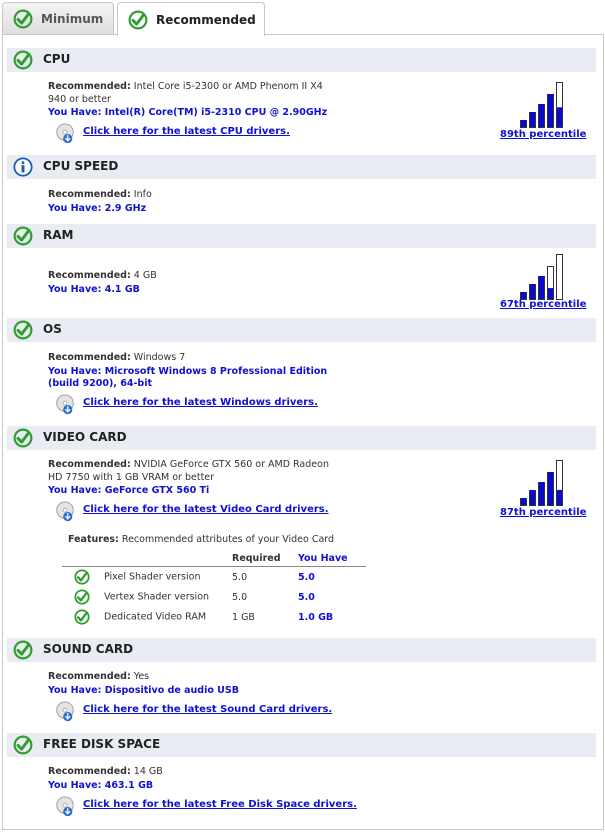 This screenshot has width=605, height=832. What do you see at coordinates (117, 357) in the screenshot?
I see `os-recommended: Recommended: Windows 7` at bounding box center [117, 357].